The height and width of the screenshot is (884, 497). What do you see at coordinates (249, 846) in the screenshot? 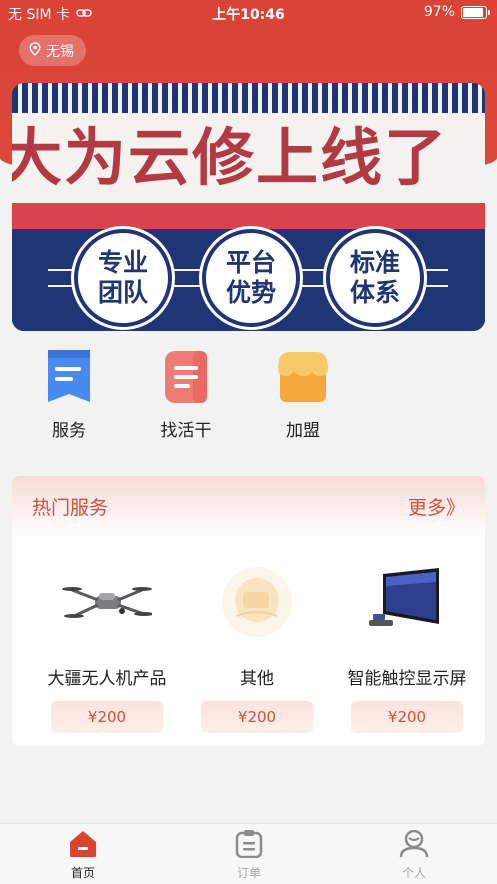
I see `clipboard-icon` at bounding box center [249, 846].